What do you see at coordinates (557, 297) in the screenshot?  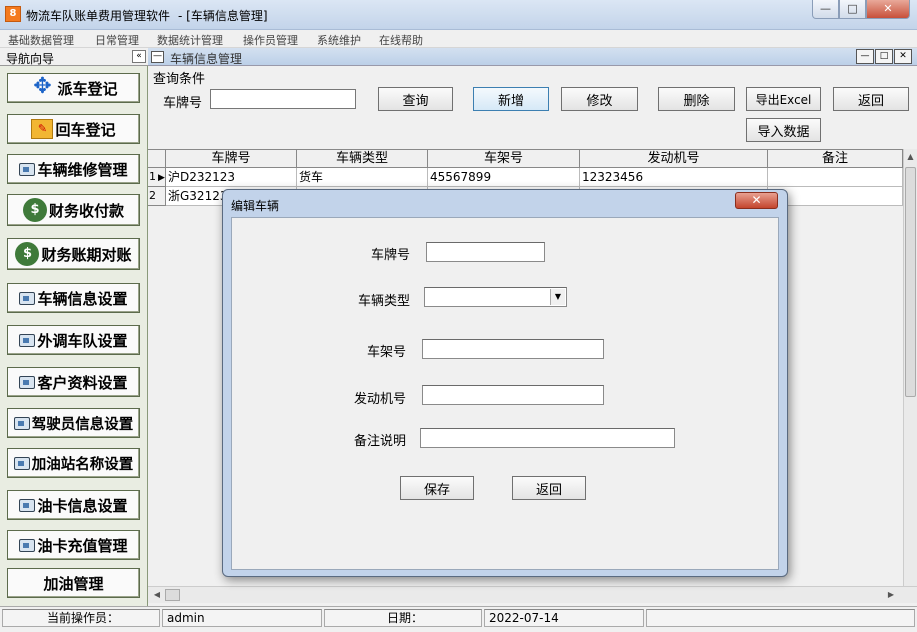 I see `chevron-down-icon: ▼` at bounding box center [557, 297].